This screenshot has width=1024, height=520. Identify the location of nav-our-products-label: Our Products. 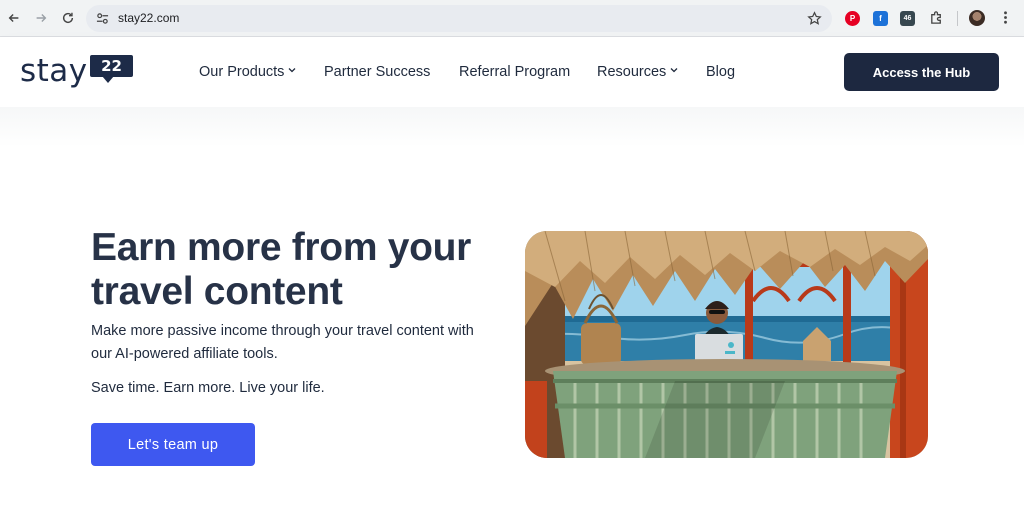
(242, 72).